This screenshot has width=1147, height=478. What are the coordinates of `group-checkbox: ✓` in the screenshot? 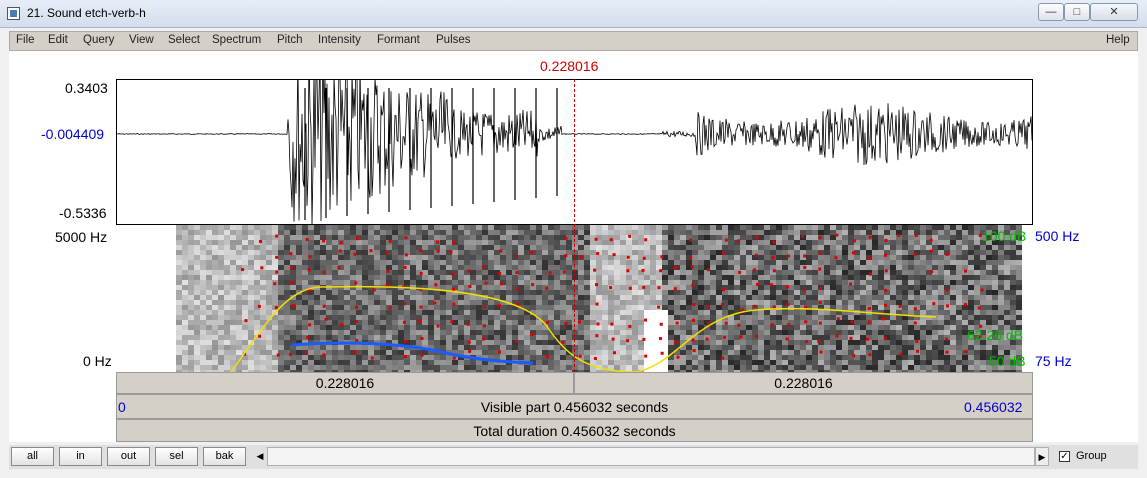 It's located at (1064, 456).